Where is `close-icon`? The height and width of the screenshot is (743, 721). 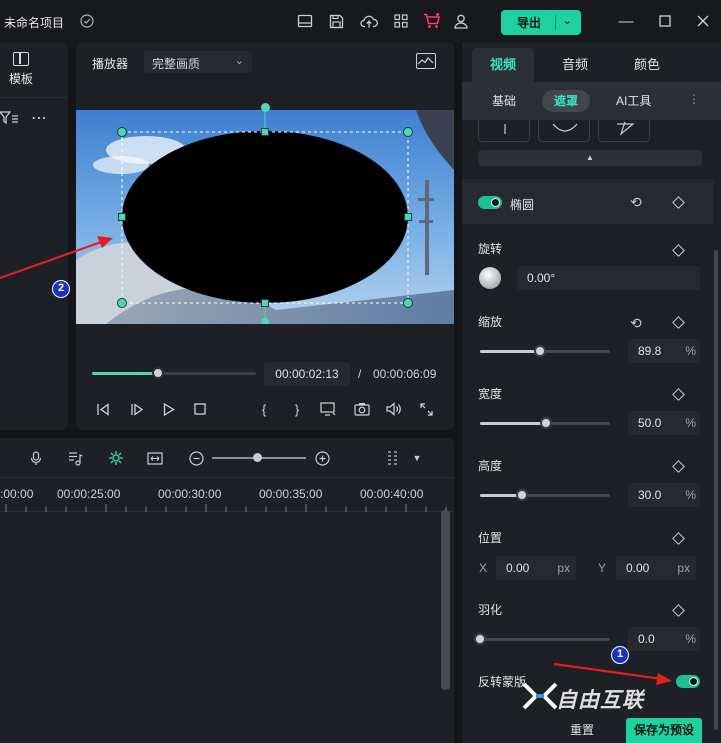 close-icon is located at coordinates (703, 21).